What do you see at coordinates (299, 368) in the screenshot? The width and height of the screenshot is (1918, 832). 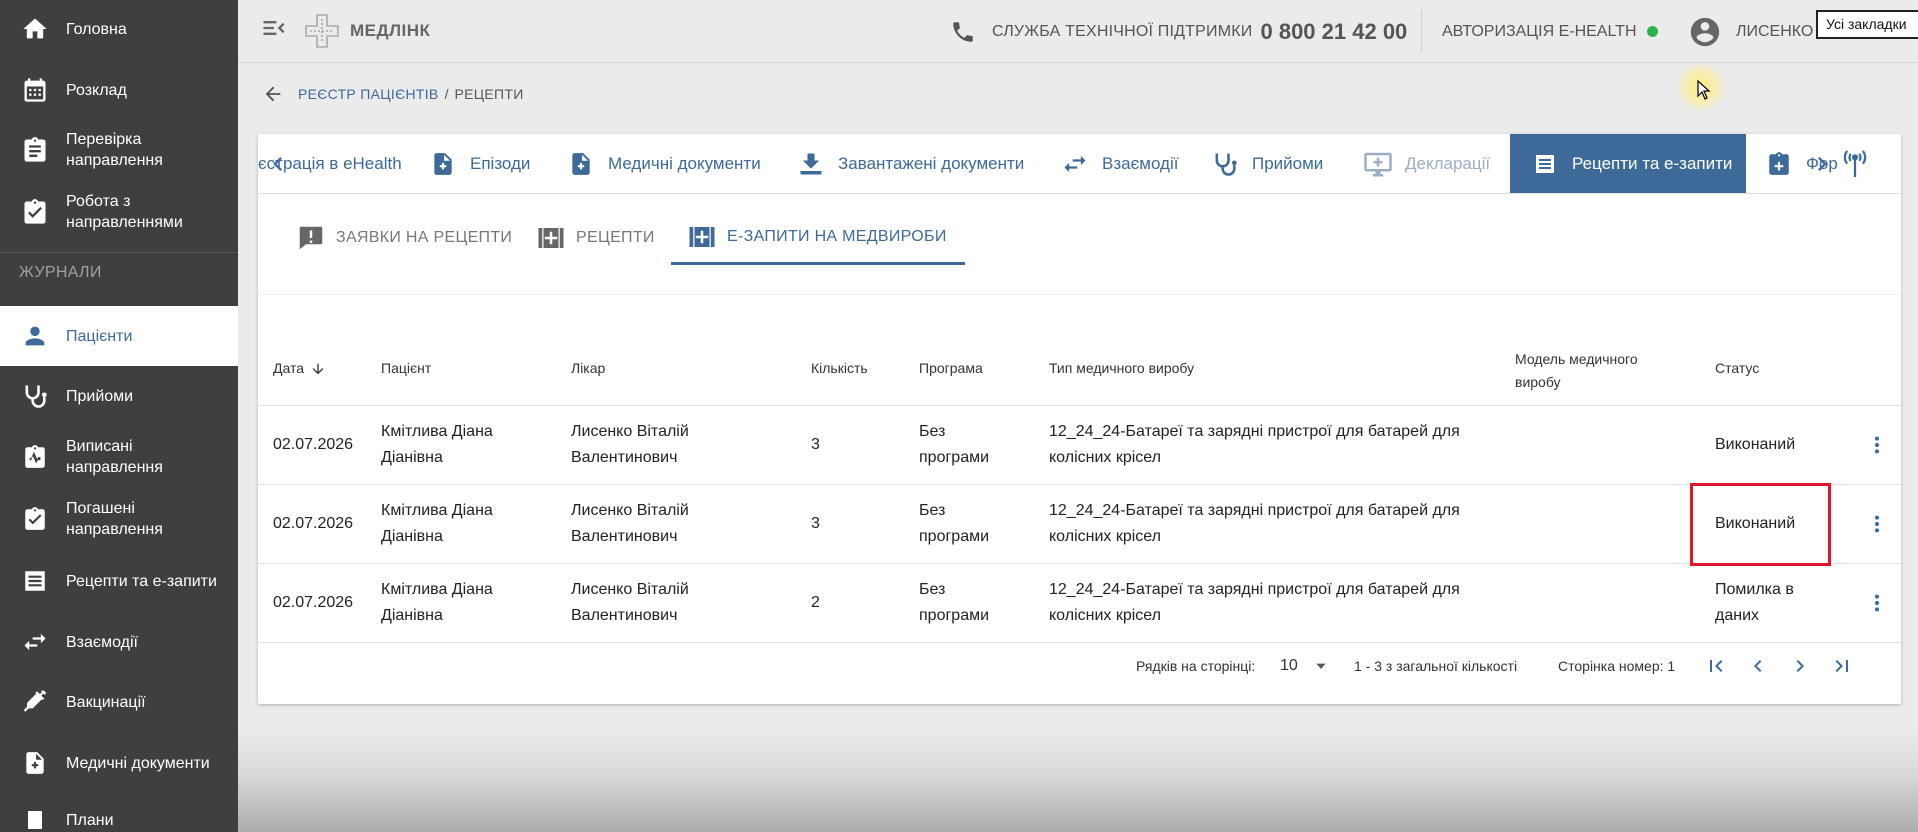 I see `column-header-date: Дата` at bounding box center [299, 368].